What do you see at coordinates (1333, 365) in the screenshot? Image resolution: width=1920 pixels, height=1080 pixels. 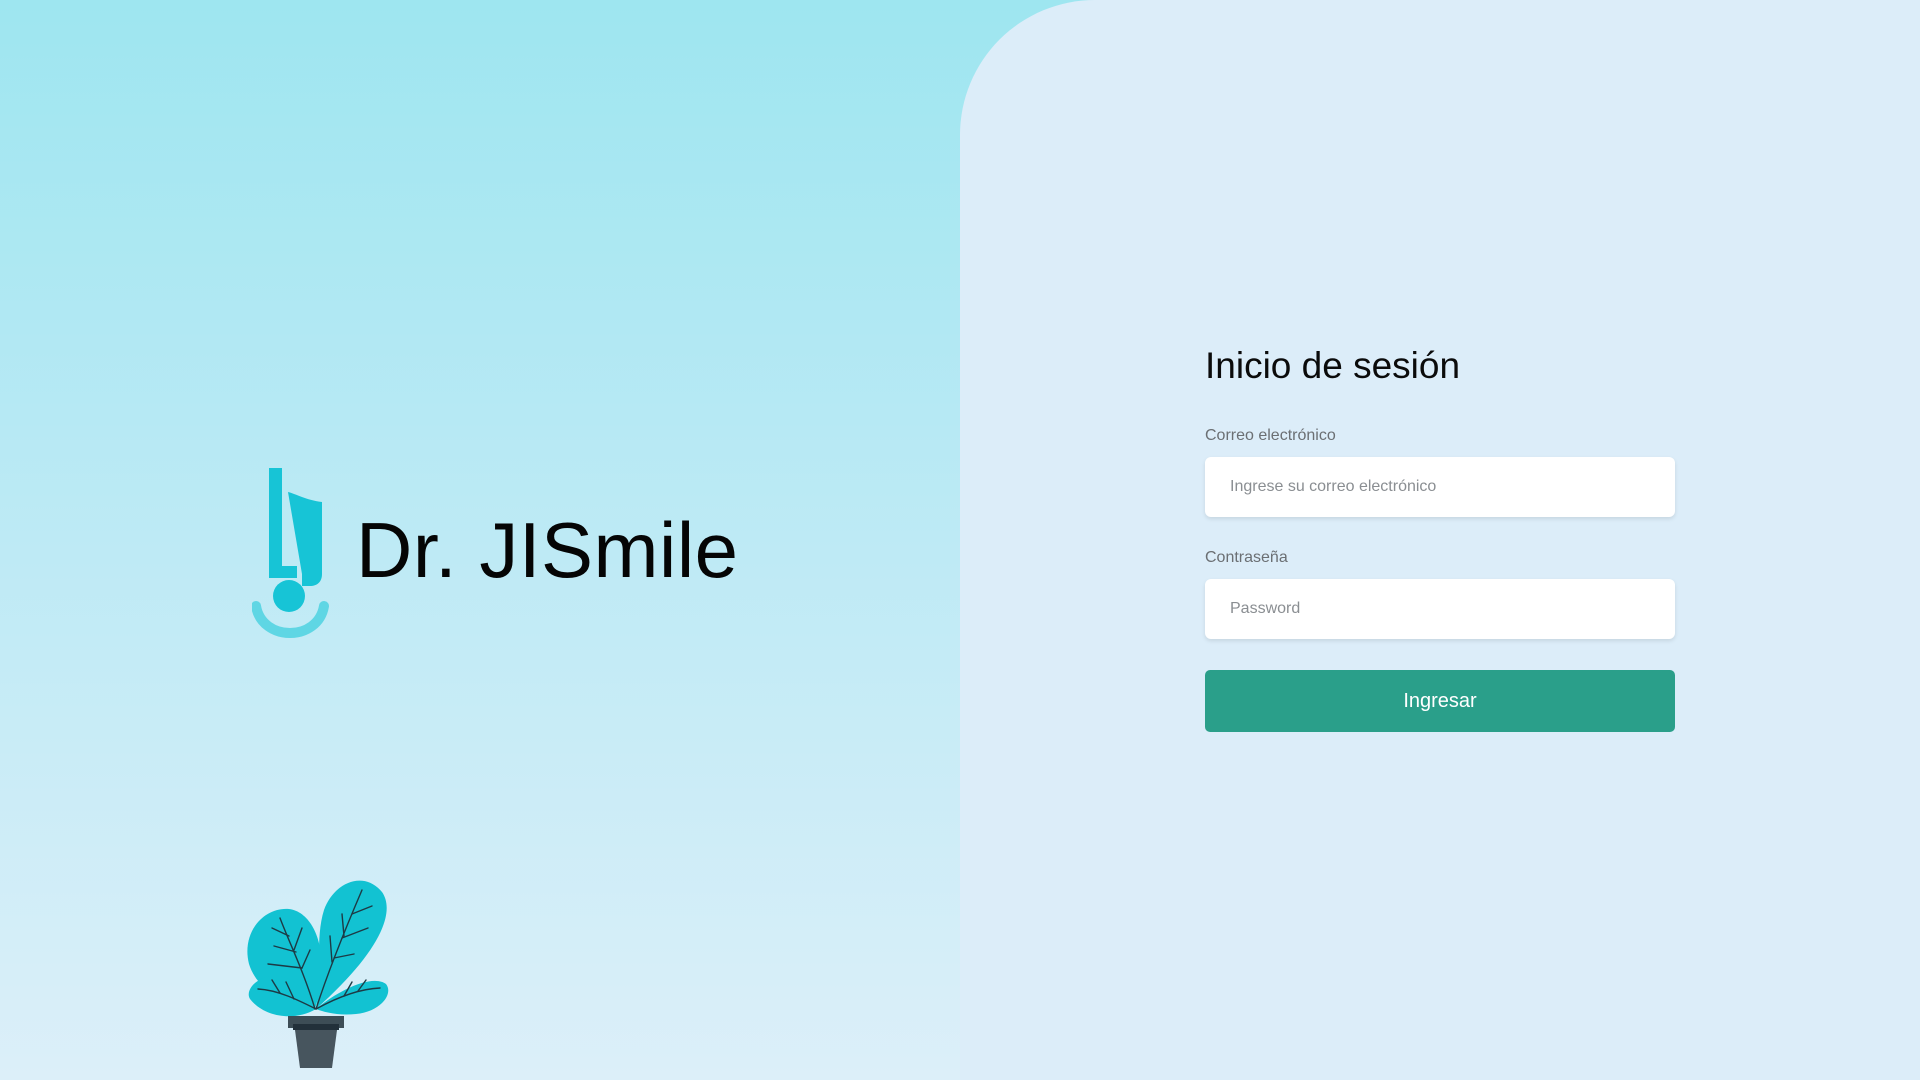 I see `page-title: Inicio de sesión` at bounding box center [1333, 365].